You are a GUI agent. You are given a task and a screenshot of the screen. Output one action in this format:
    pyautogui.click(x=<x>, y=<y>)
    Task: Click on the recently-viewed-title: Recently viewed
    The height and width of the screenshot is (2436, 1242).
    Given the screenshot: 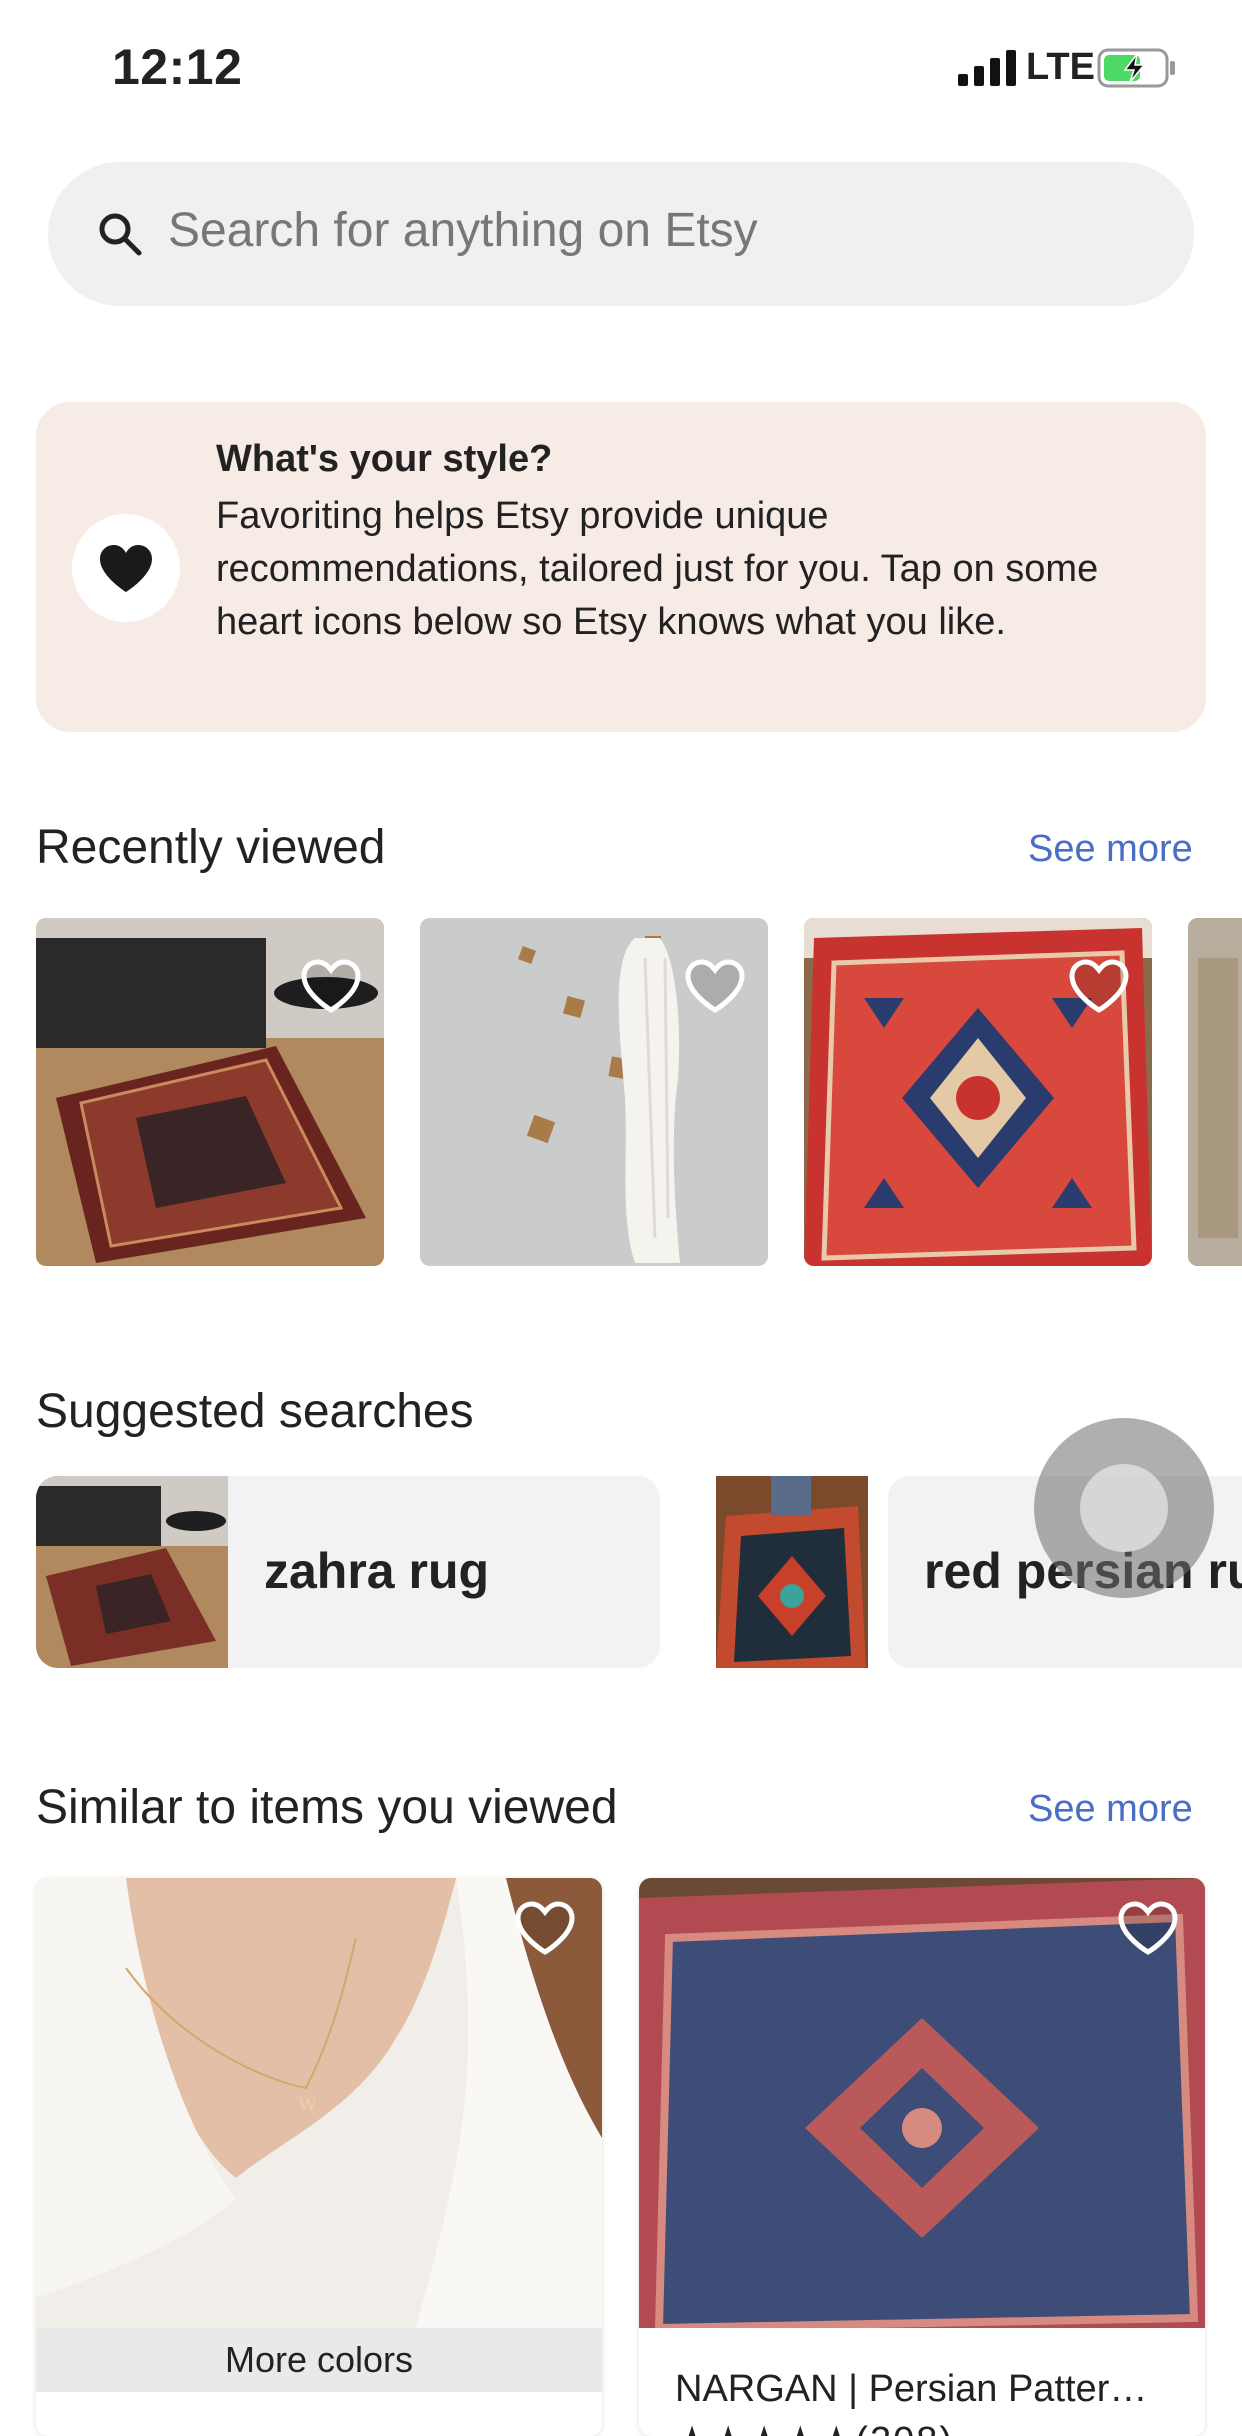 What is the action you would take?
    pyautogui.click(x=211, y=847)
    